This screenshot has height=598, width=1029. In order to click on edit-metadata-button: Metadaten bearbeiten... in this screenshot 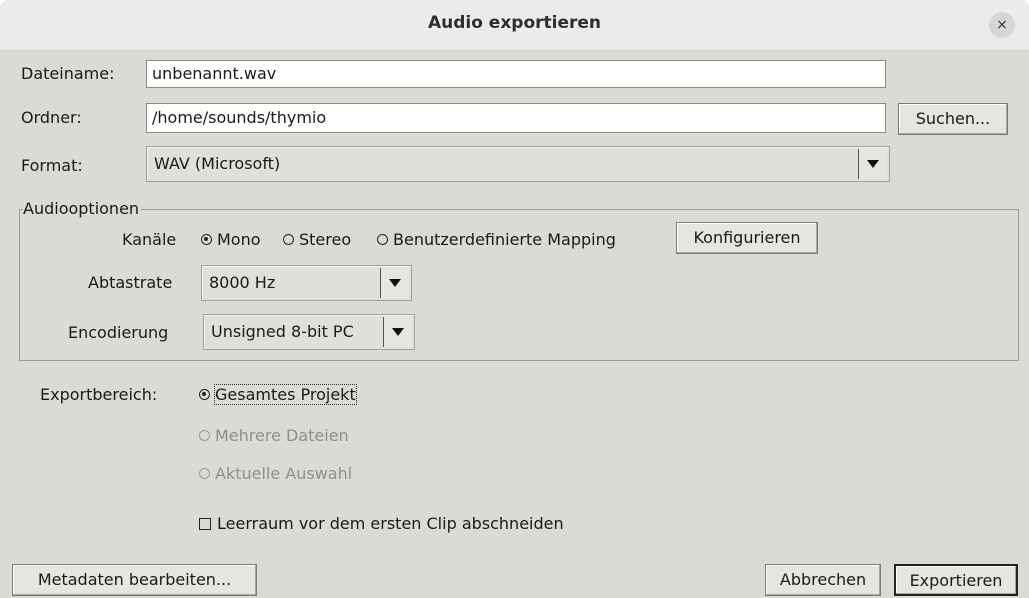, I will do `click(134, 580)`.